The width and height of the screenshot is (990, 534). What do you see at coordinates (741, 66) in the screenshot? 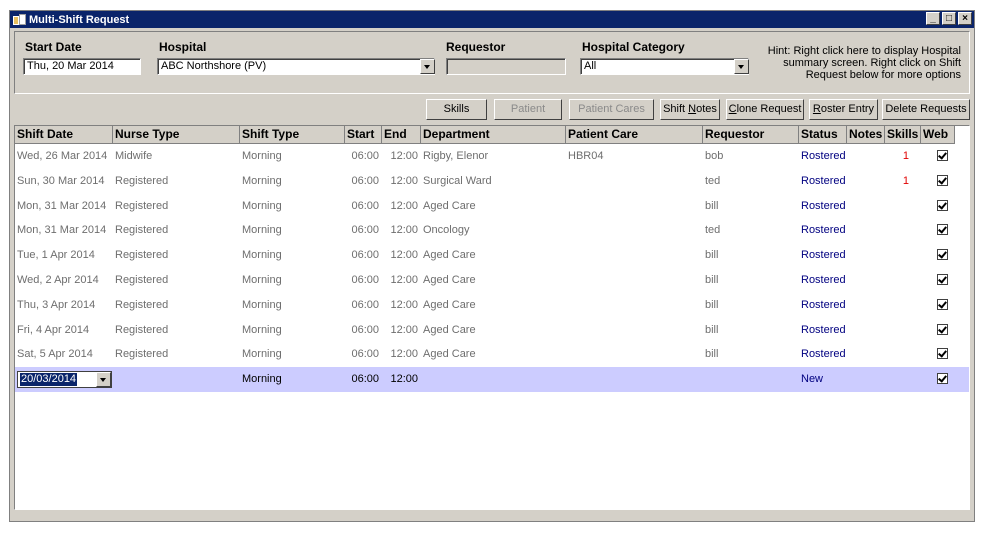
I see `category-dropdown-icon` at bounding box center [741, 66].